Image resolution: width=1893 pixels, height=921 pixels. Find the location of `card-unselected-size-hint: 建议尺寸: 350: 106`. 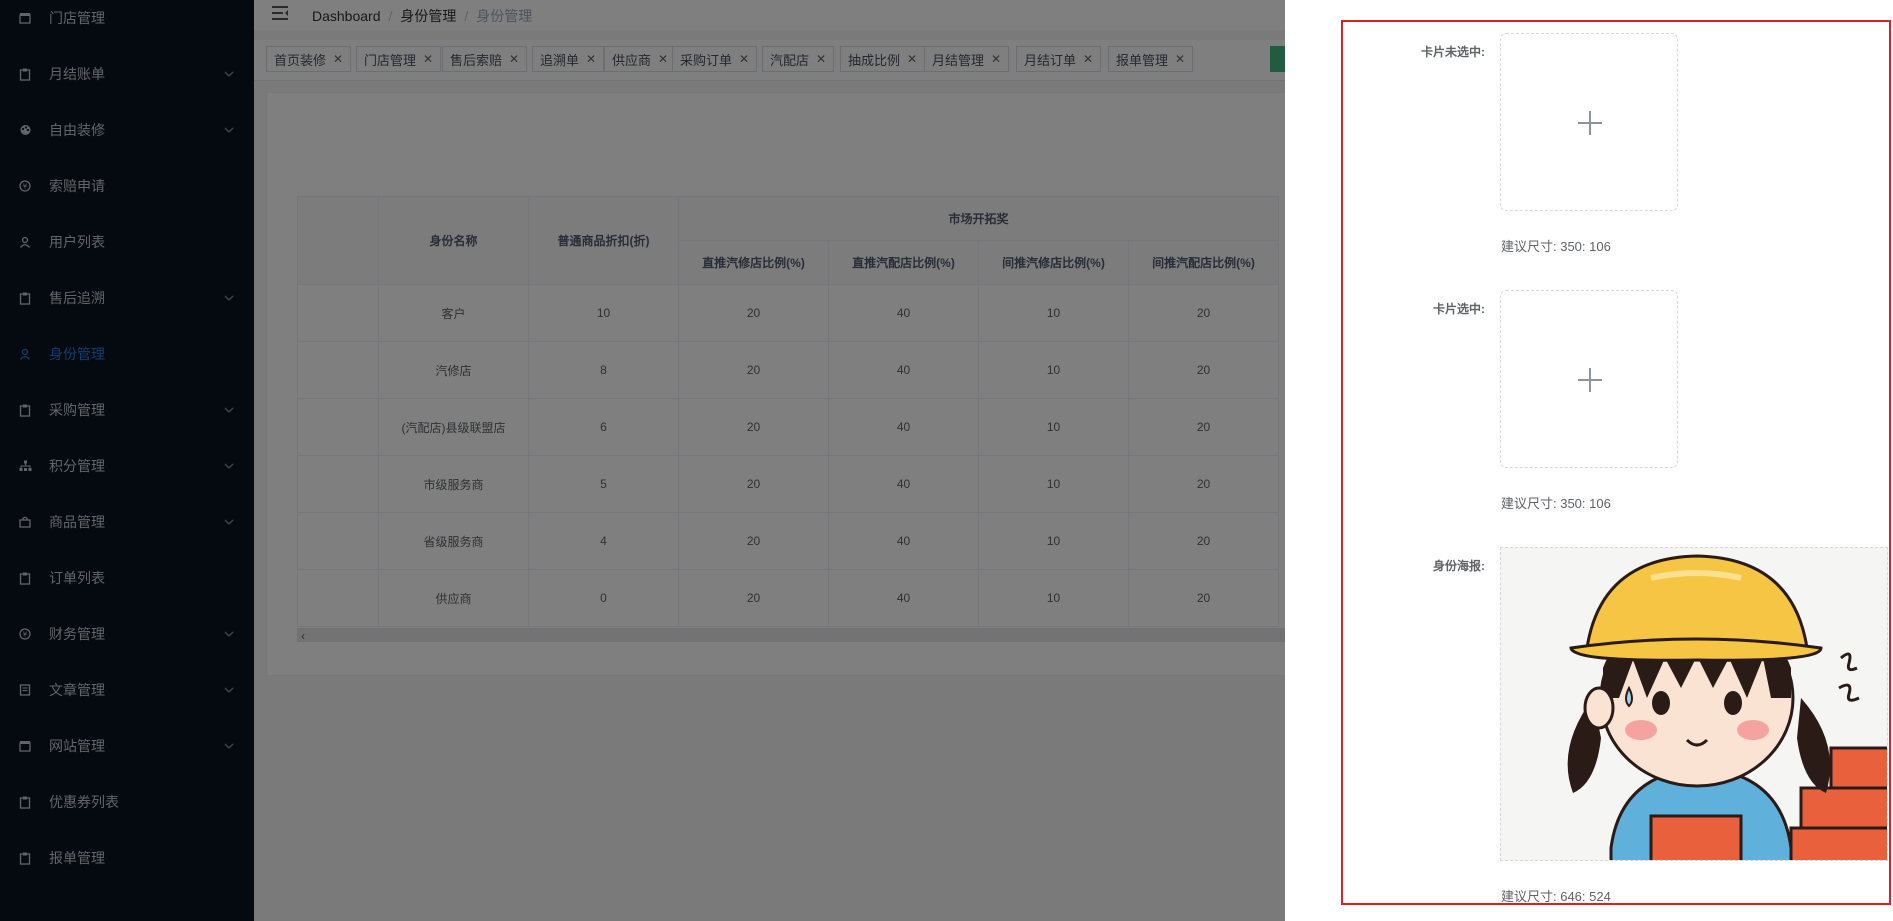

card-unselected-size-hint: 建议尺寸: 350: 106 is located at coordinates (1556, 246).